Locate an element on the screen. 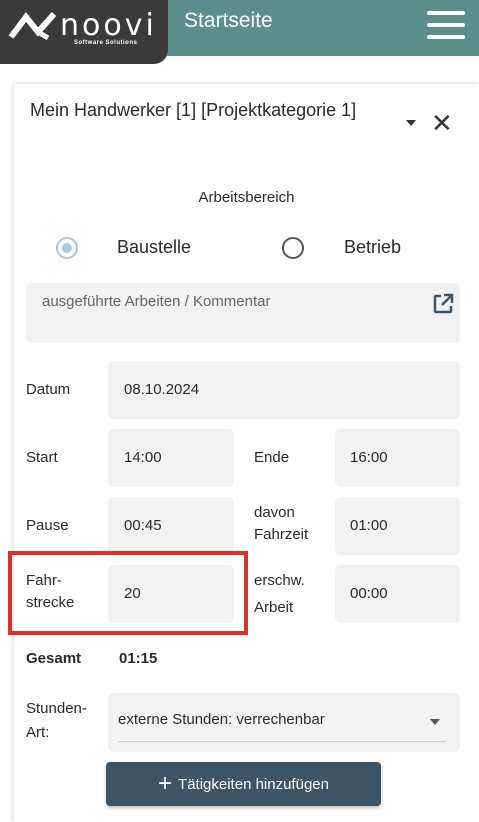 Image resolution: width=479 pixels, height=822 pixels. label-datum: Datum is located at coordinates (48, 389).